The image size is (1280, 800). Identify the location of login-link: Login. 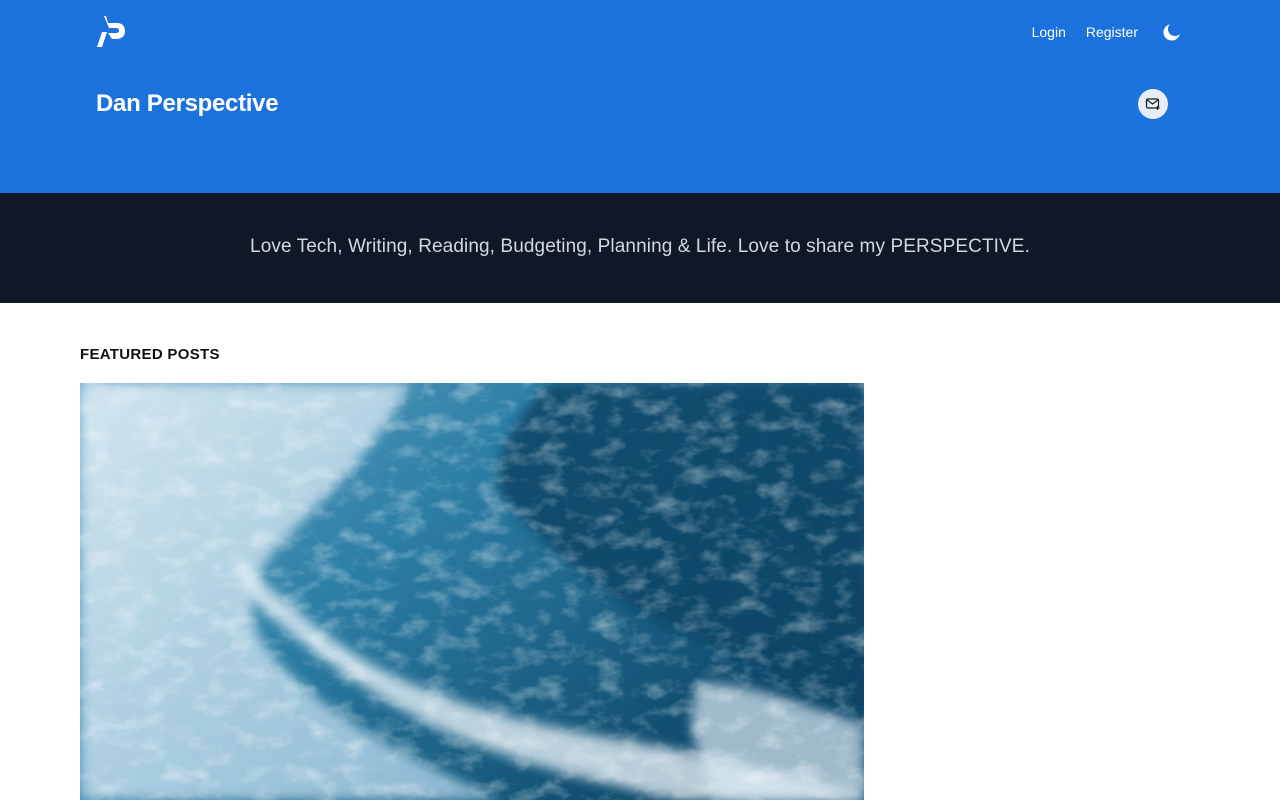
(1049, 32).